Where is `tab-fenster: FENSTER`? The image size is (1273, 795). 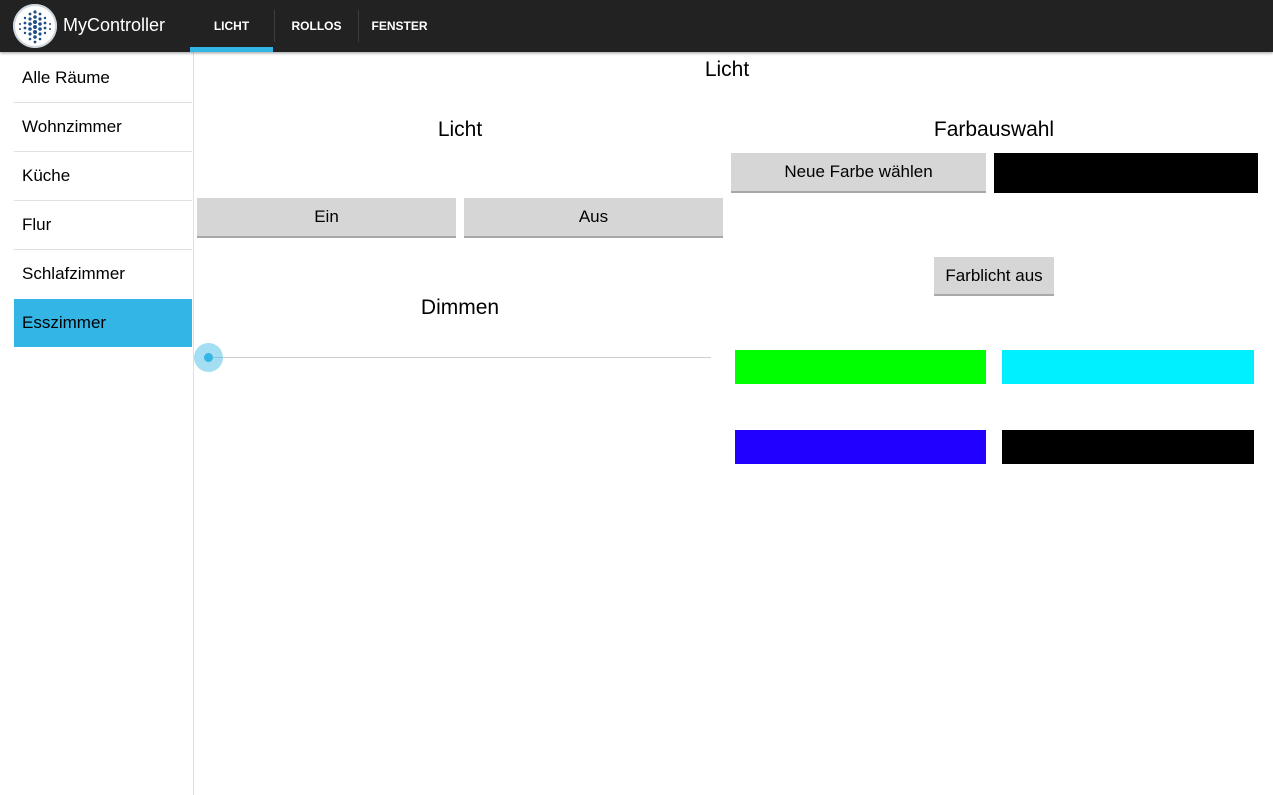 tab-fenster: FENSTER is located at coordinates (399, 26).